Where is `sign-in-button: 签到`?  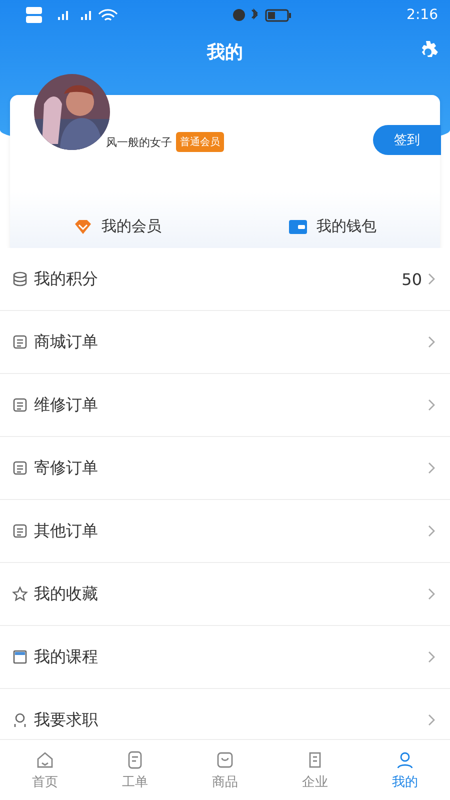
sign-in-button: 签到 is located at coordinates (407, 140).